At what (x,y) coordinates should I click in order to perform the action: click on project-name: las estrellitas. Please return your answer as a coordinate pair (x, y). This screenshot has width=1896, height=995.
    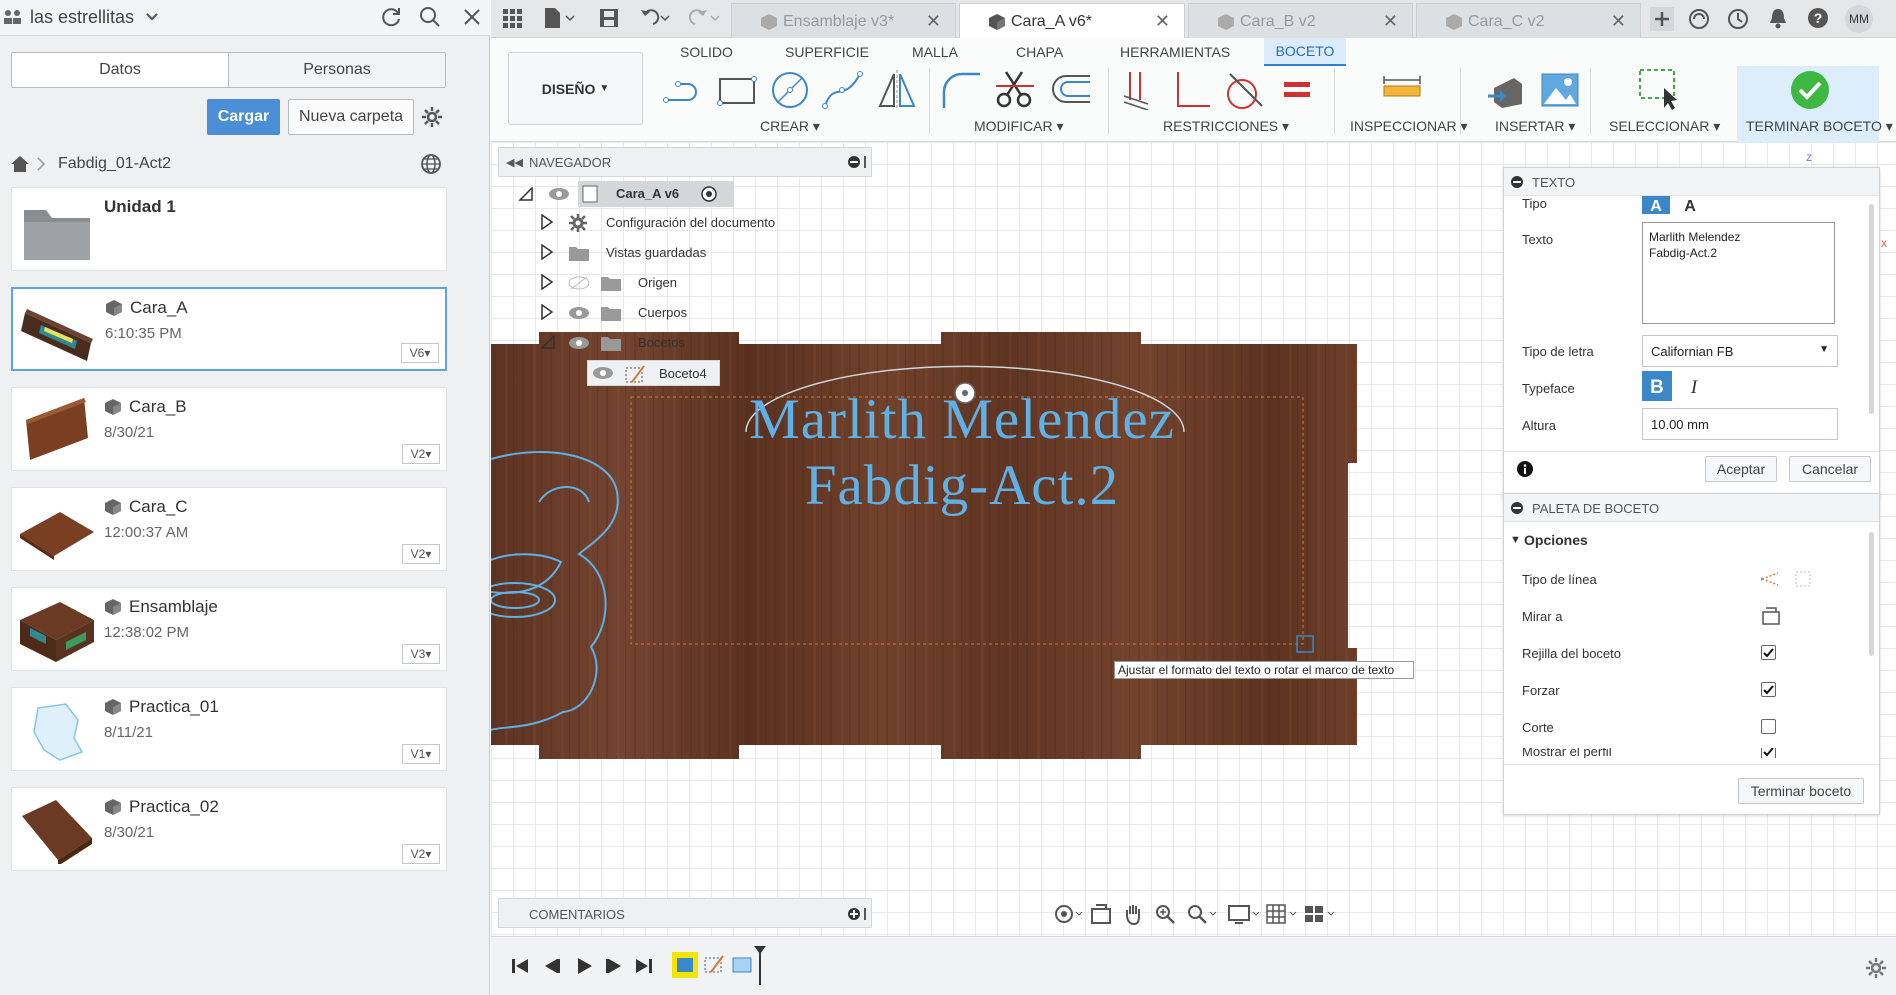
    Looking at the image, I should click on (82, 17).